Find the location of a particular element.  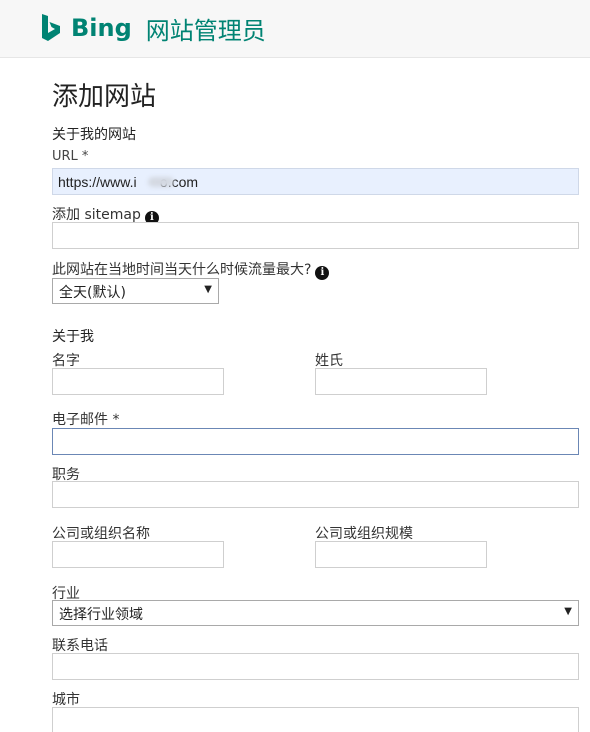

section-title-about-me: 关于我 is located at coordinates (73, 337).